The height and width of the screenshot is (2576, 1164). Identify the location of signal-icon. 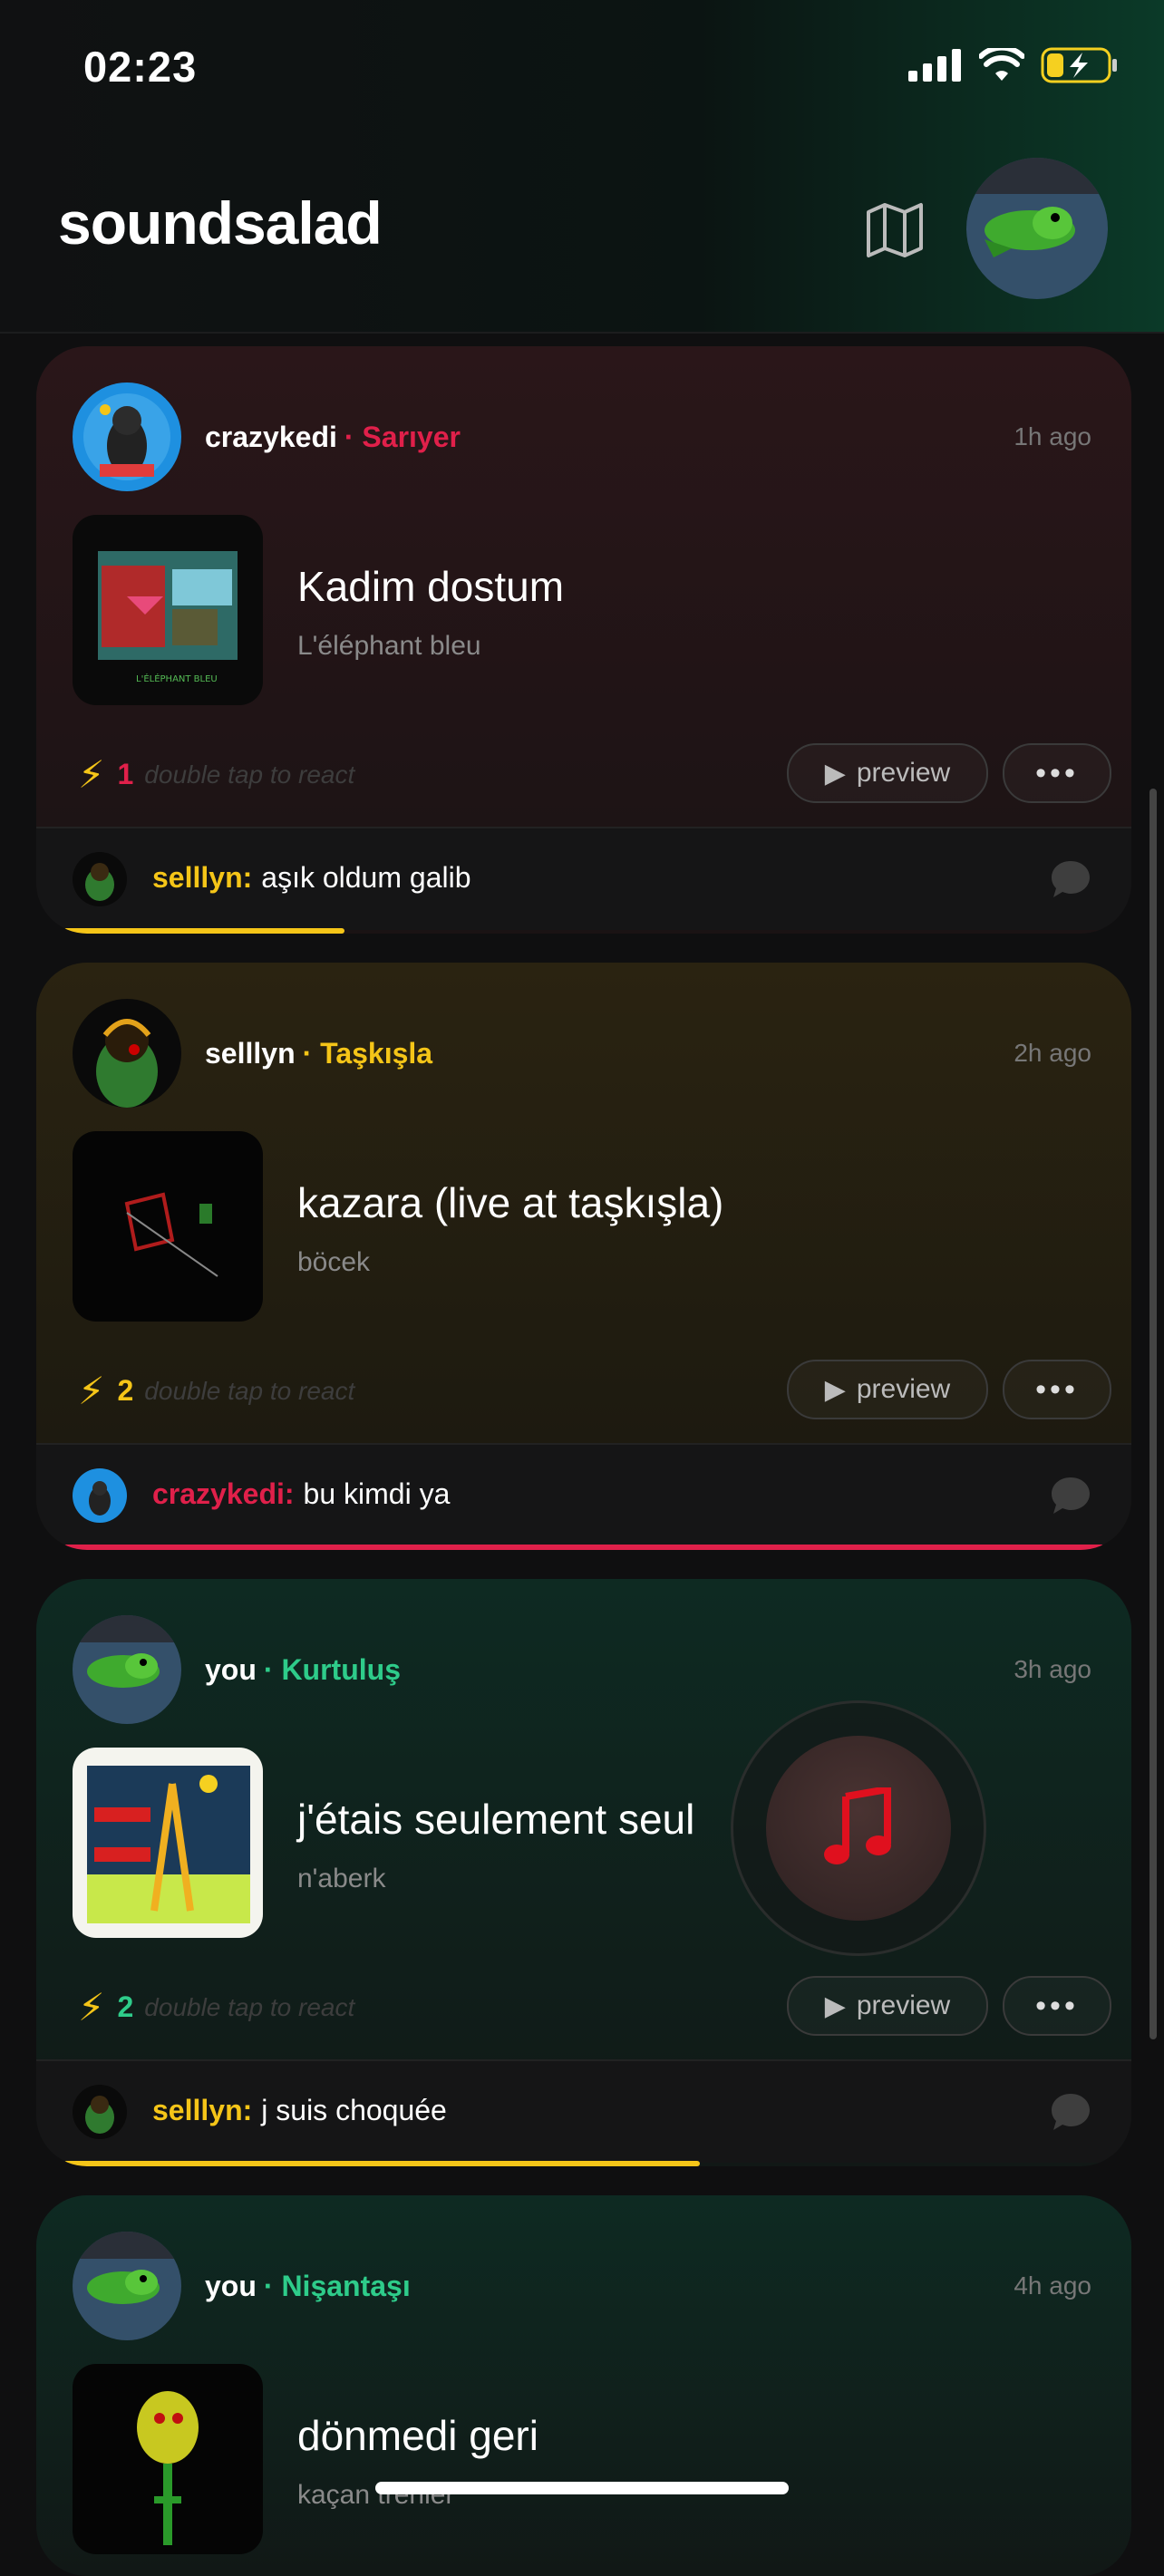
(934, 65).